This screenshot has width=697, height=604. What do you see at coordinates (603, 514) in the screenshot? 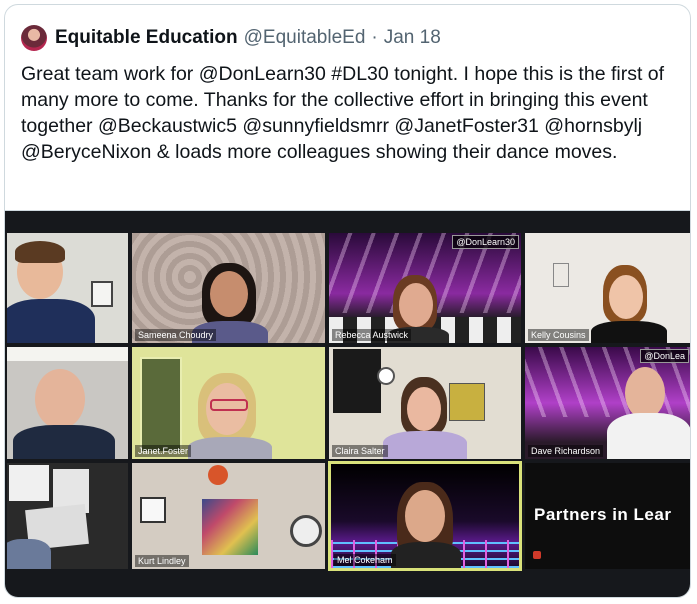
I see `partners-banner-text: Partners in Lear` at bounding box center [603, 514].